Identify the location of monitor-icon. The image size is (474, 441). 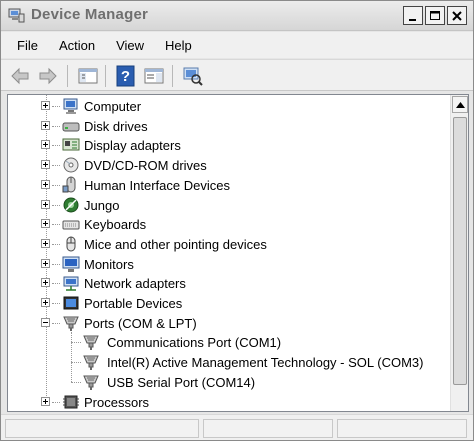
(71, 264).